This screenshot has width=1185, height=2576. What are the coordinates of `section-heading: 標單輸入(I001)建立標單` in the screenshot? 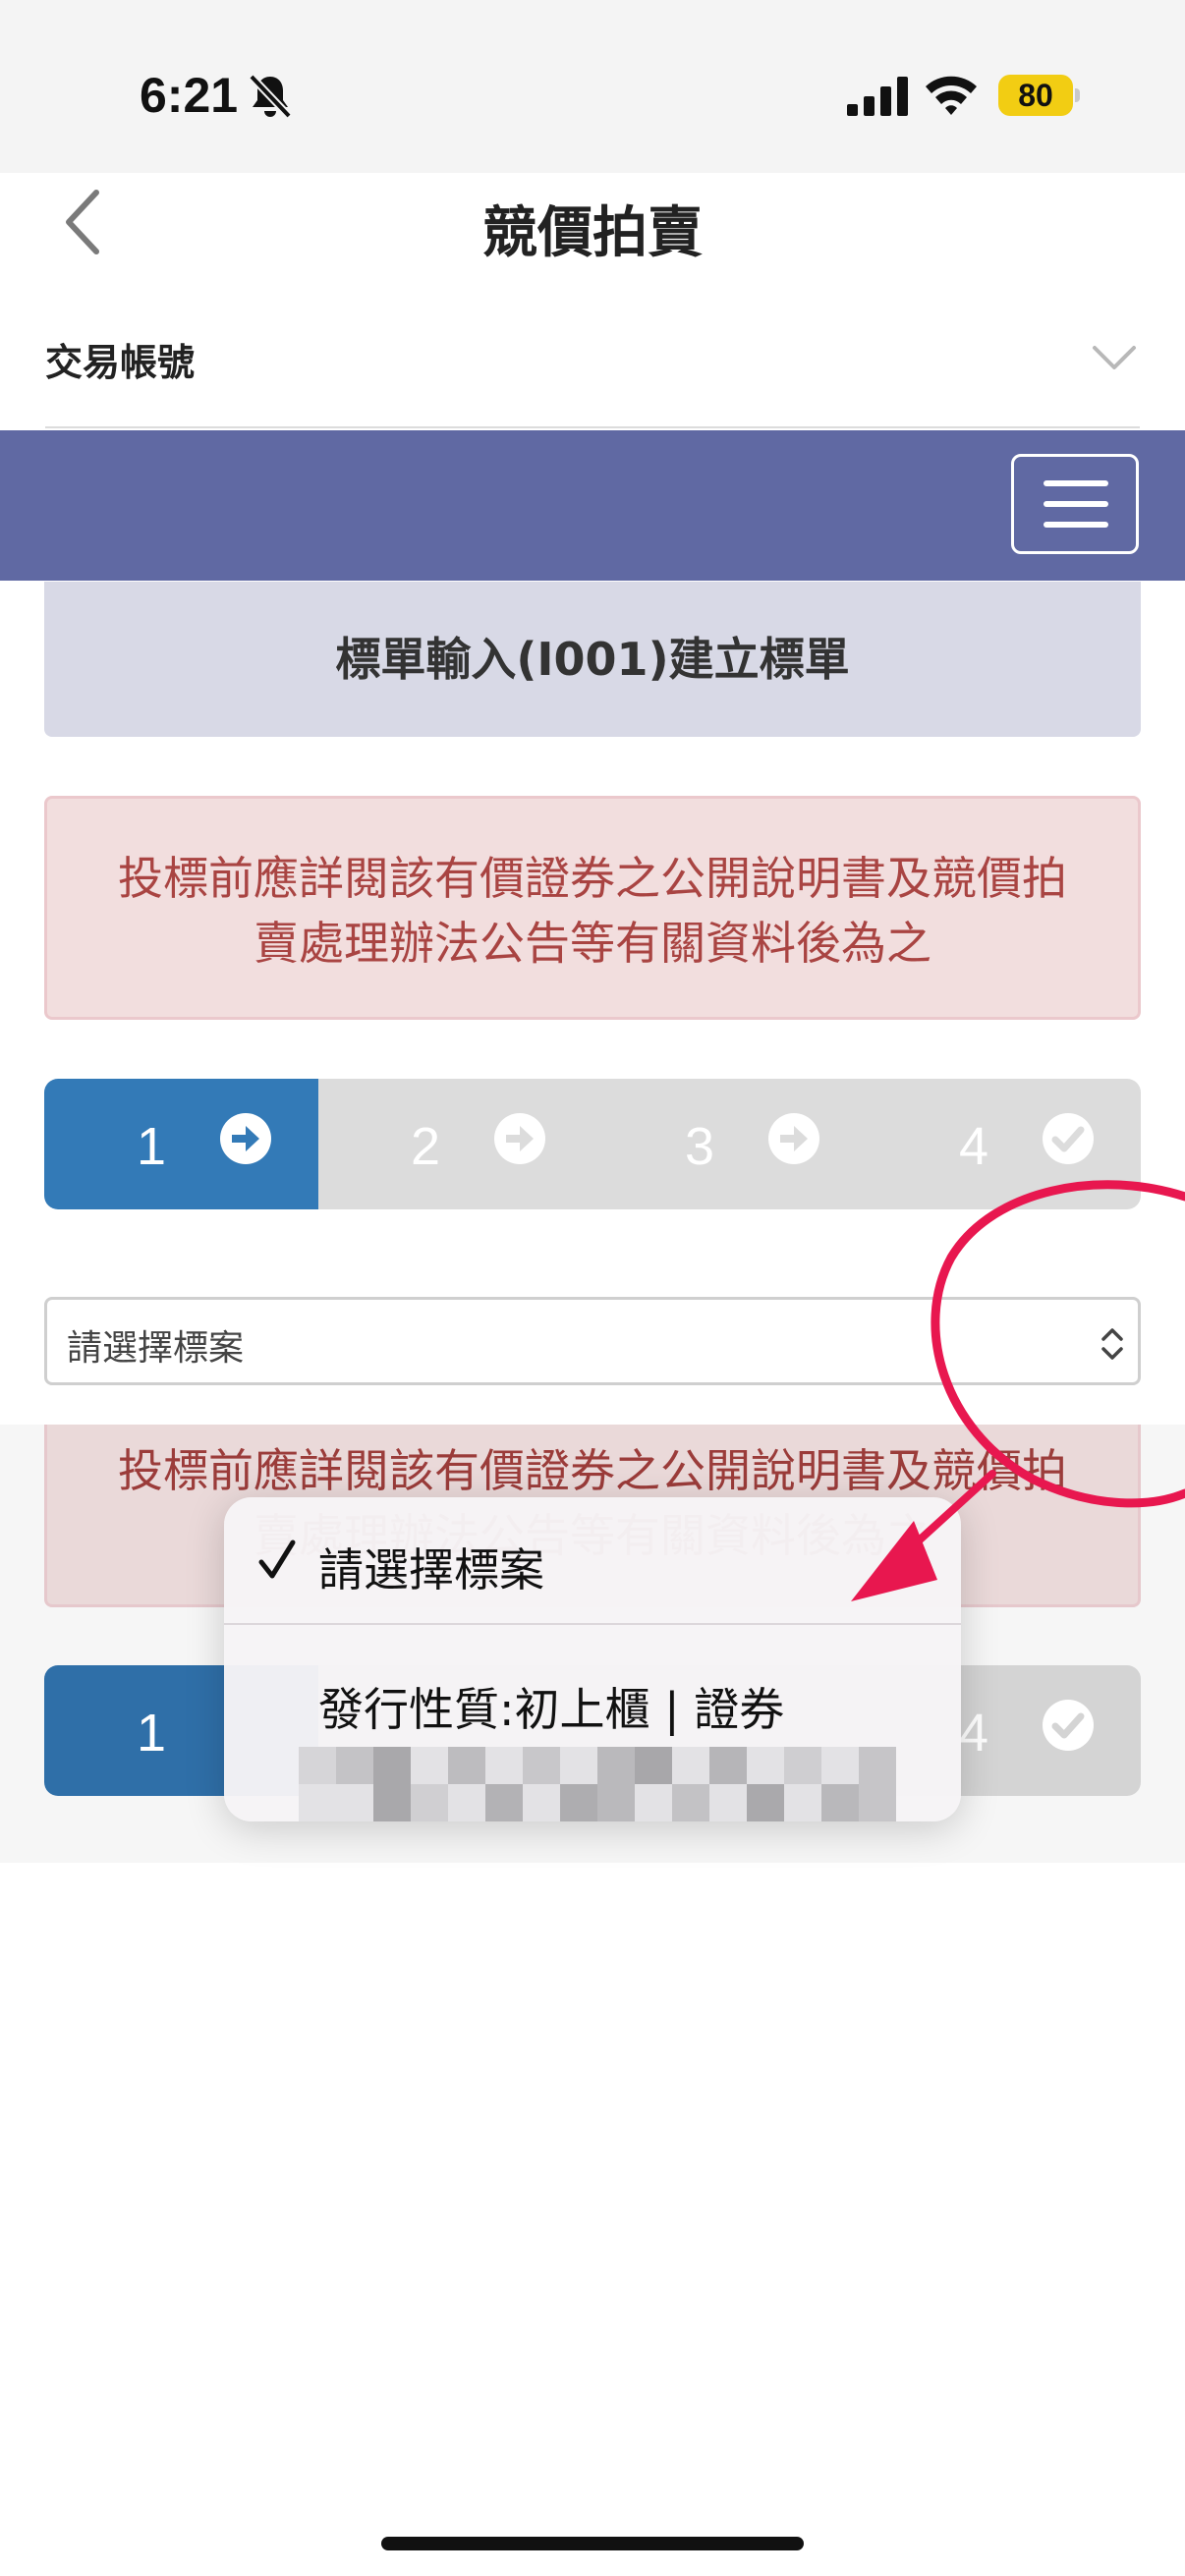 It's located at (592, 659).